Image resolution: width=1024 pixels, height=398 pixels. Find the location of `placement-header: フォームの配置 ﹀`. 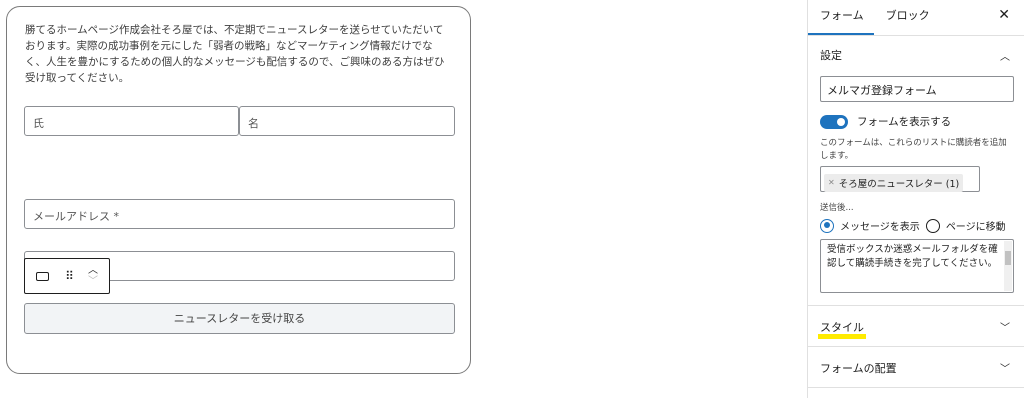

placement-header: フォームの配置 ﹀ is located at coordinates (916, 367).